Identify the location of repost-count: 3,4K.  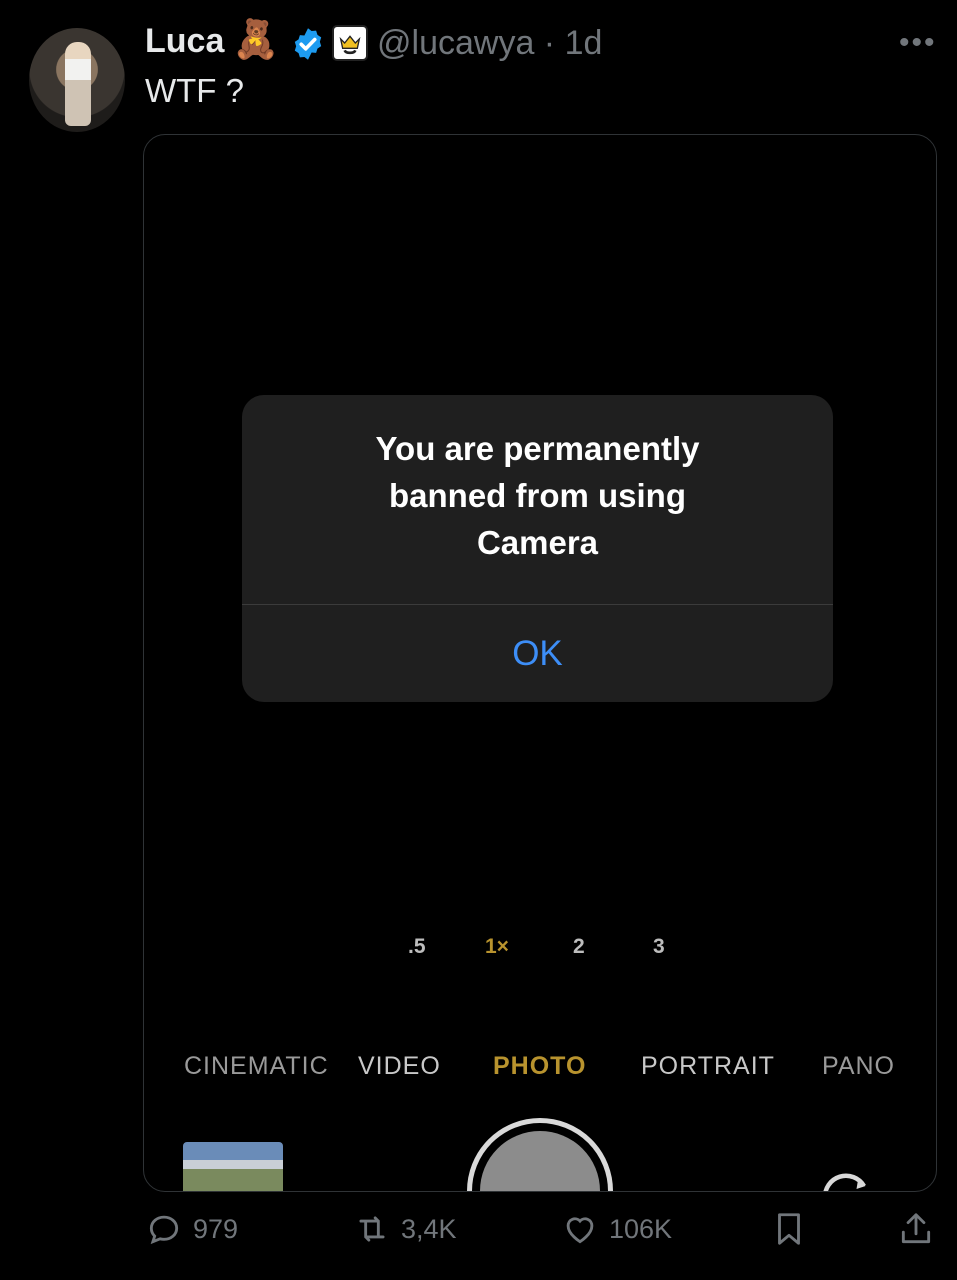
(429, 1228).